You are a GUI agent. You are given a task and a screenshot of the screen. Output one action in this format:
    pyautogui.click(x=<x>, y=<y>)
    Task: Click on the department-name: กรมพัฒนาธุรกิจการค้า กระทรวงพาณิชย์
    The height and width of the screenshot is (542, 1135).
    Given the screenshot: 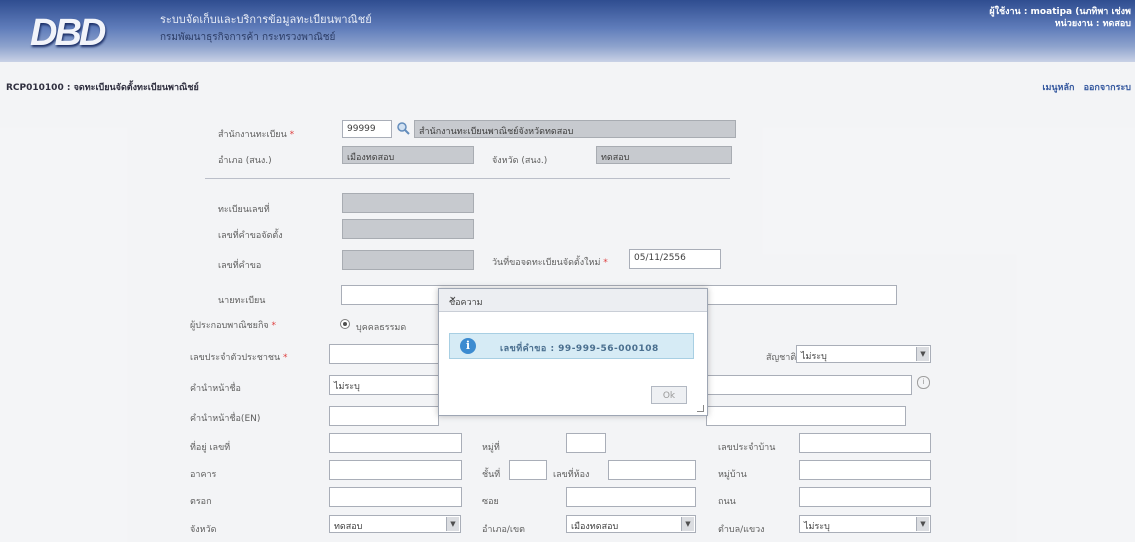 What is the action you would take?
    pyautogui.click(x=248, y=37)
    